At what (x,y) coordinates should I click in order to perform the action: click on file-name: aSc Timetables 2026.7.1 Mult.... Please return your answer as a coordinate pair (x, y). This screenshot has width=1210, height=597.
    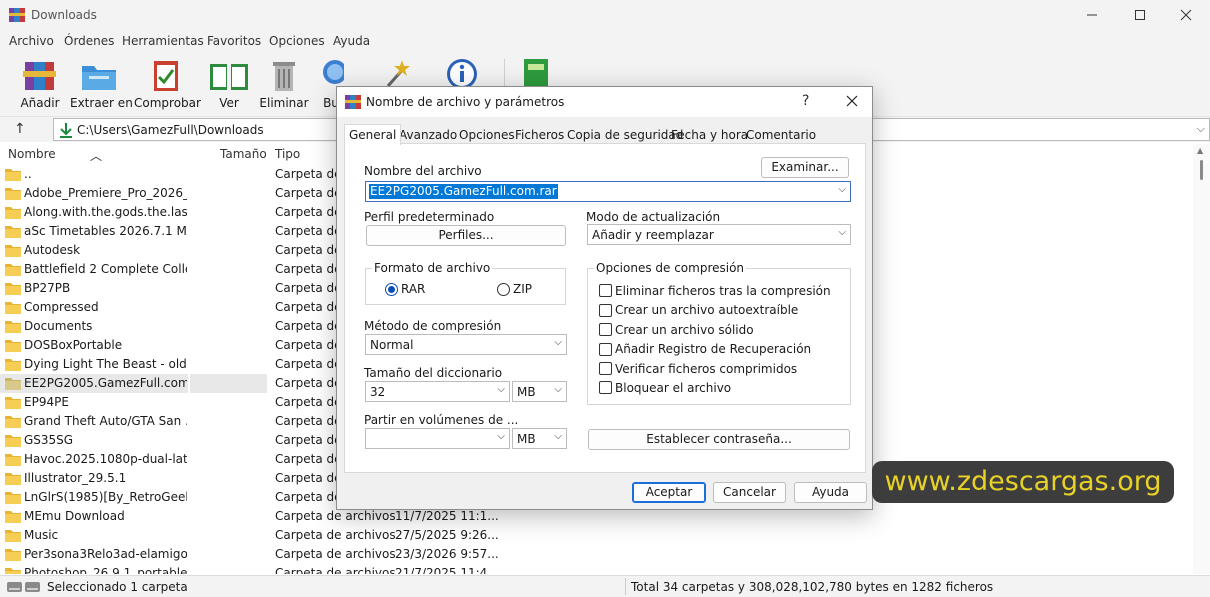
    Looking at the image, I should click on (105, 231).